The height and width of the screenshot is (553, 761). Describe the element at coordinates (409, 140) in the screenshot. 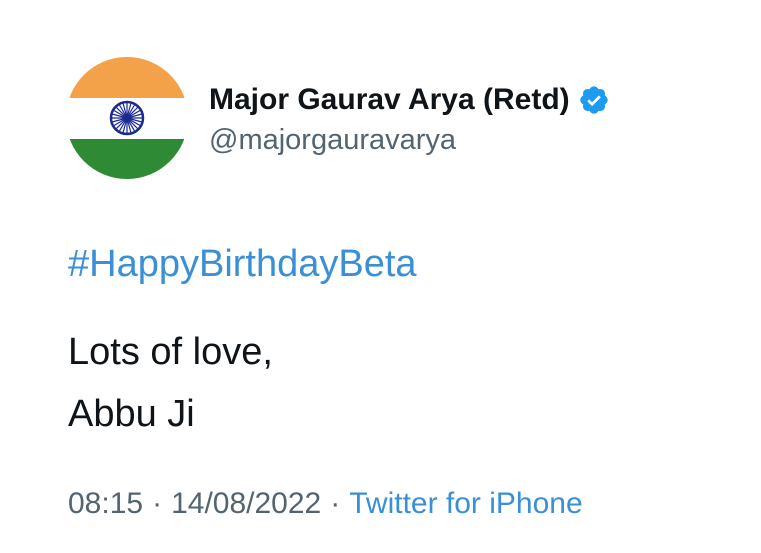

I see `user-handle: @majorgauravarya` at that location.